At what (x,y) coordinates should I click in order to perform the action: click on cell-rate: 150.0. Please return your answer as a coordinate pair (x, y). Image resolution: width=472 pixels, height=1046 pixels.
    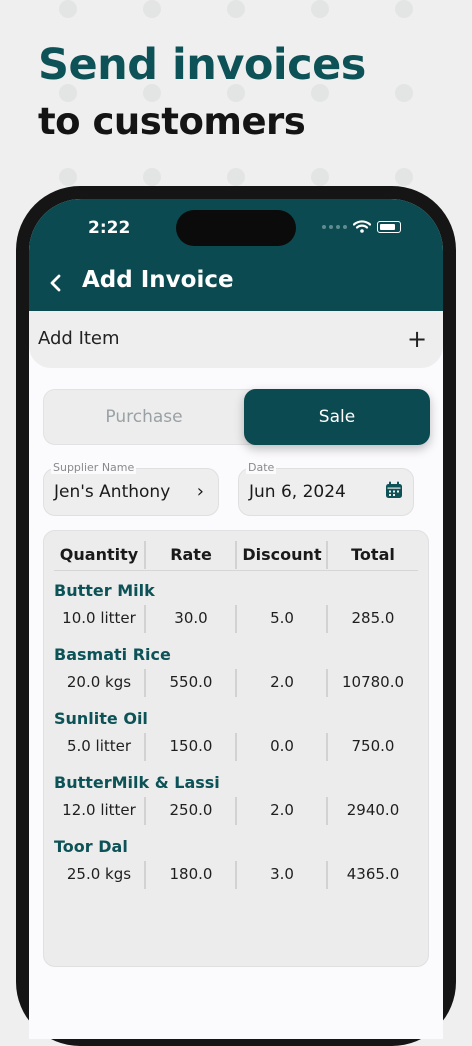
    Looking at the image, I should click on (191, 746).